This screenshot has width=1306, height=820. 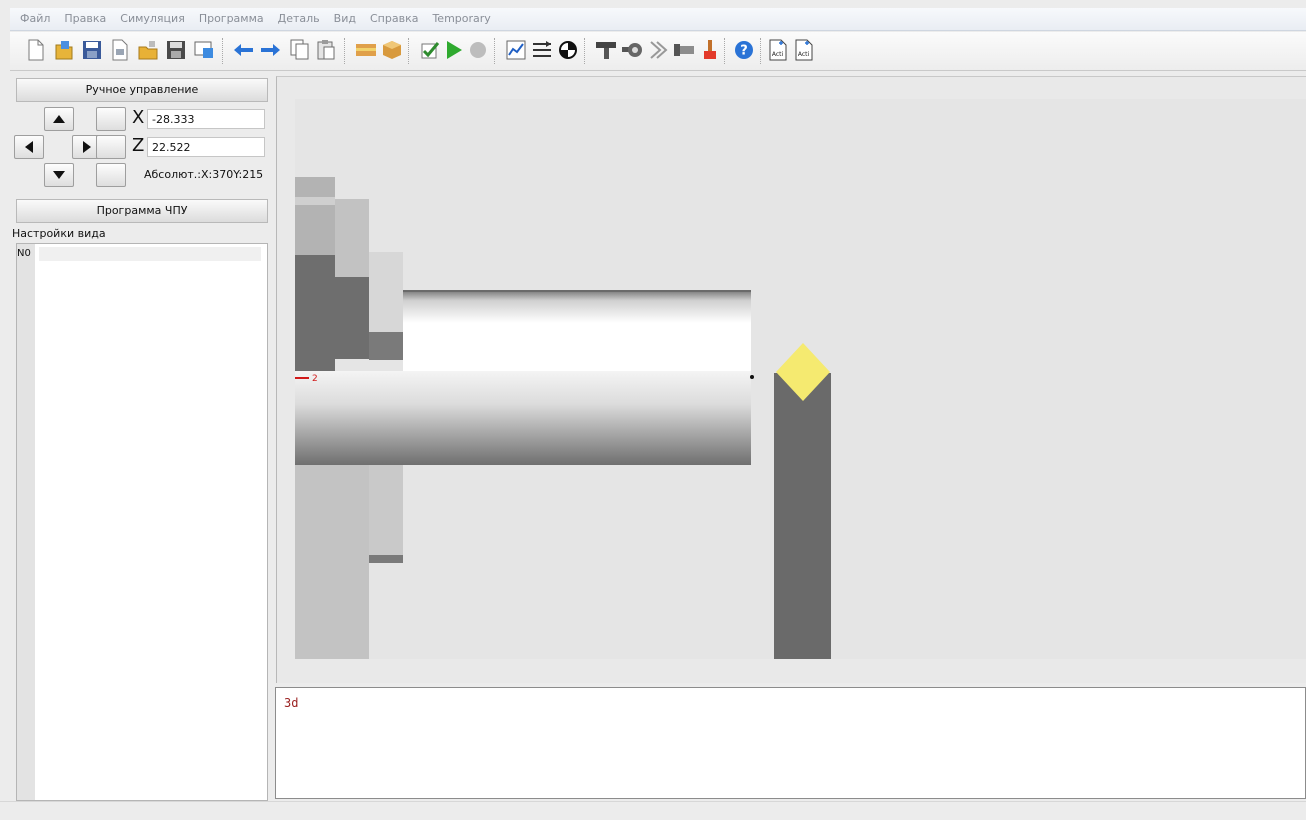 I want to click on stop-simulation-icon, so click(x=478, y=50).